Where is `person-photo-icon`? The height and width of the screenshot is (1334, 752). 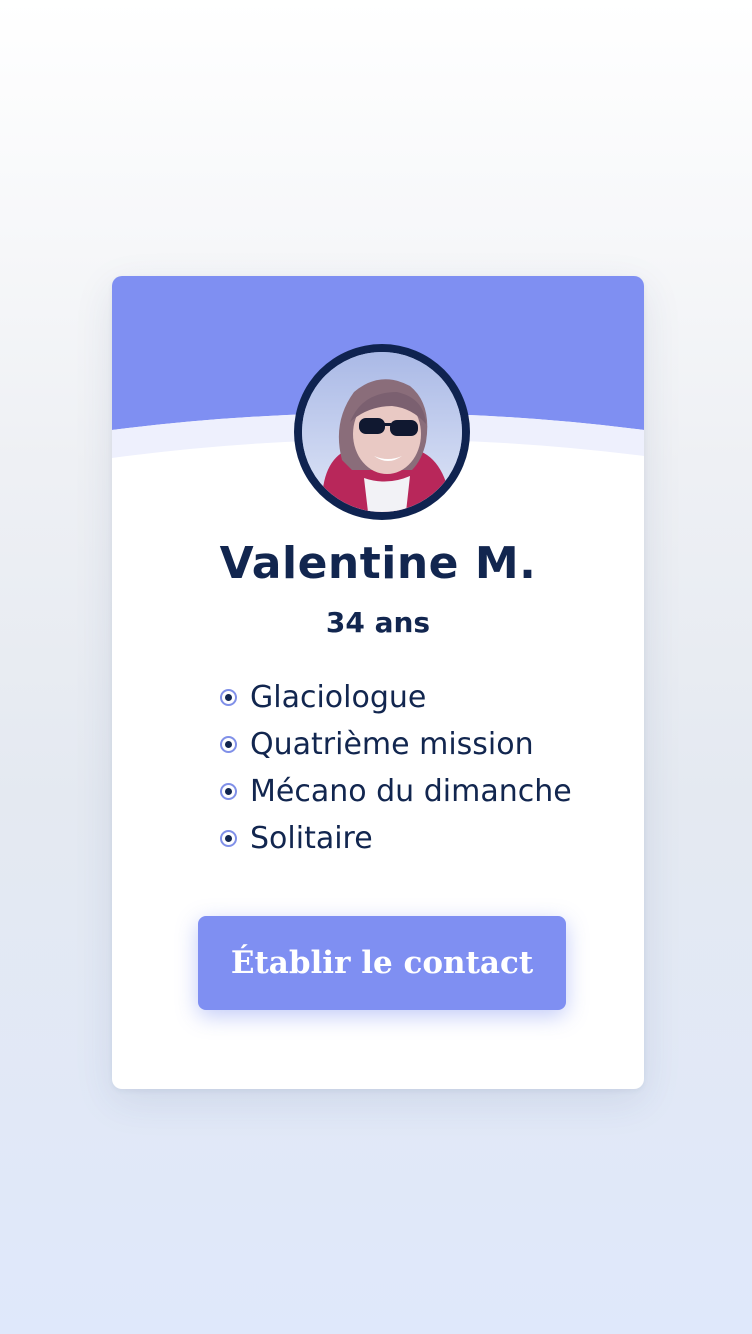
person-photo-icon is located at coordinates (382, 432).